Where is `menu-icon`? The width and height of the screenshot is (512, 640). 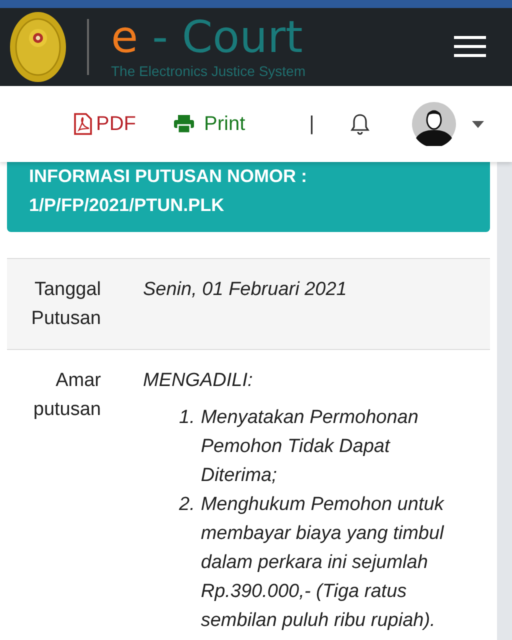
menu-icon is located at coordinates (470, 47).